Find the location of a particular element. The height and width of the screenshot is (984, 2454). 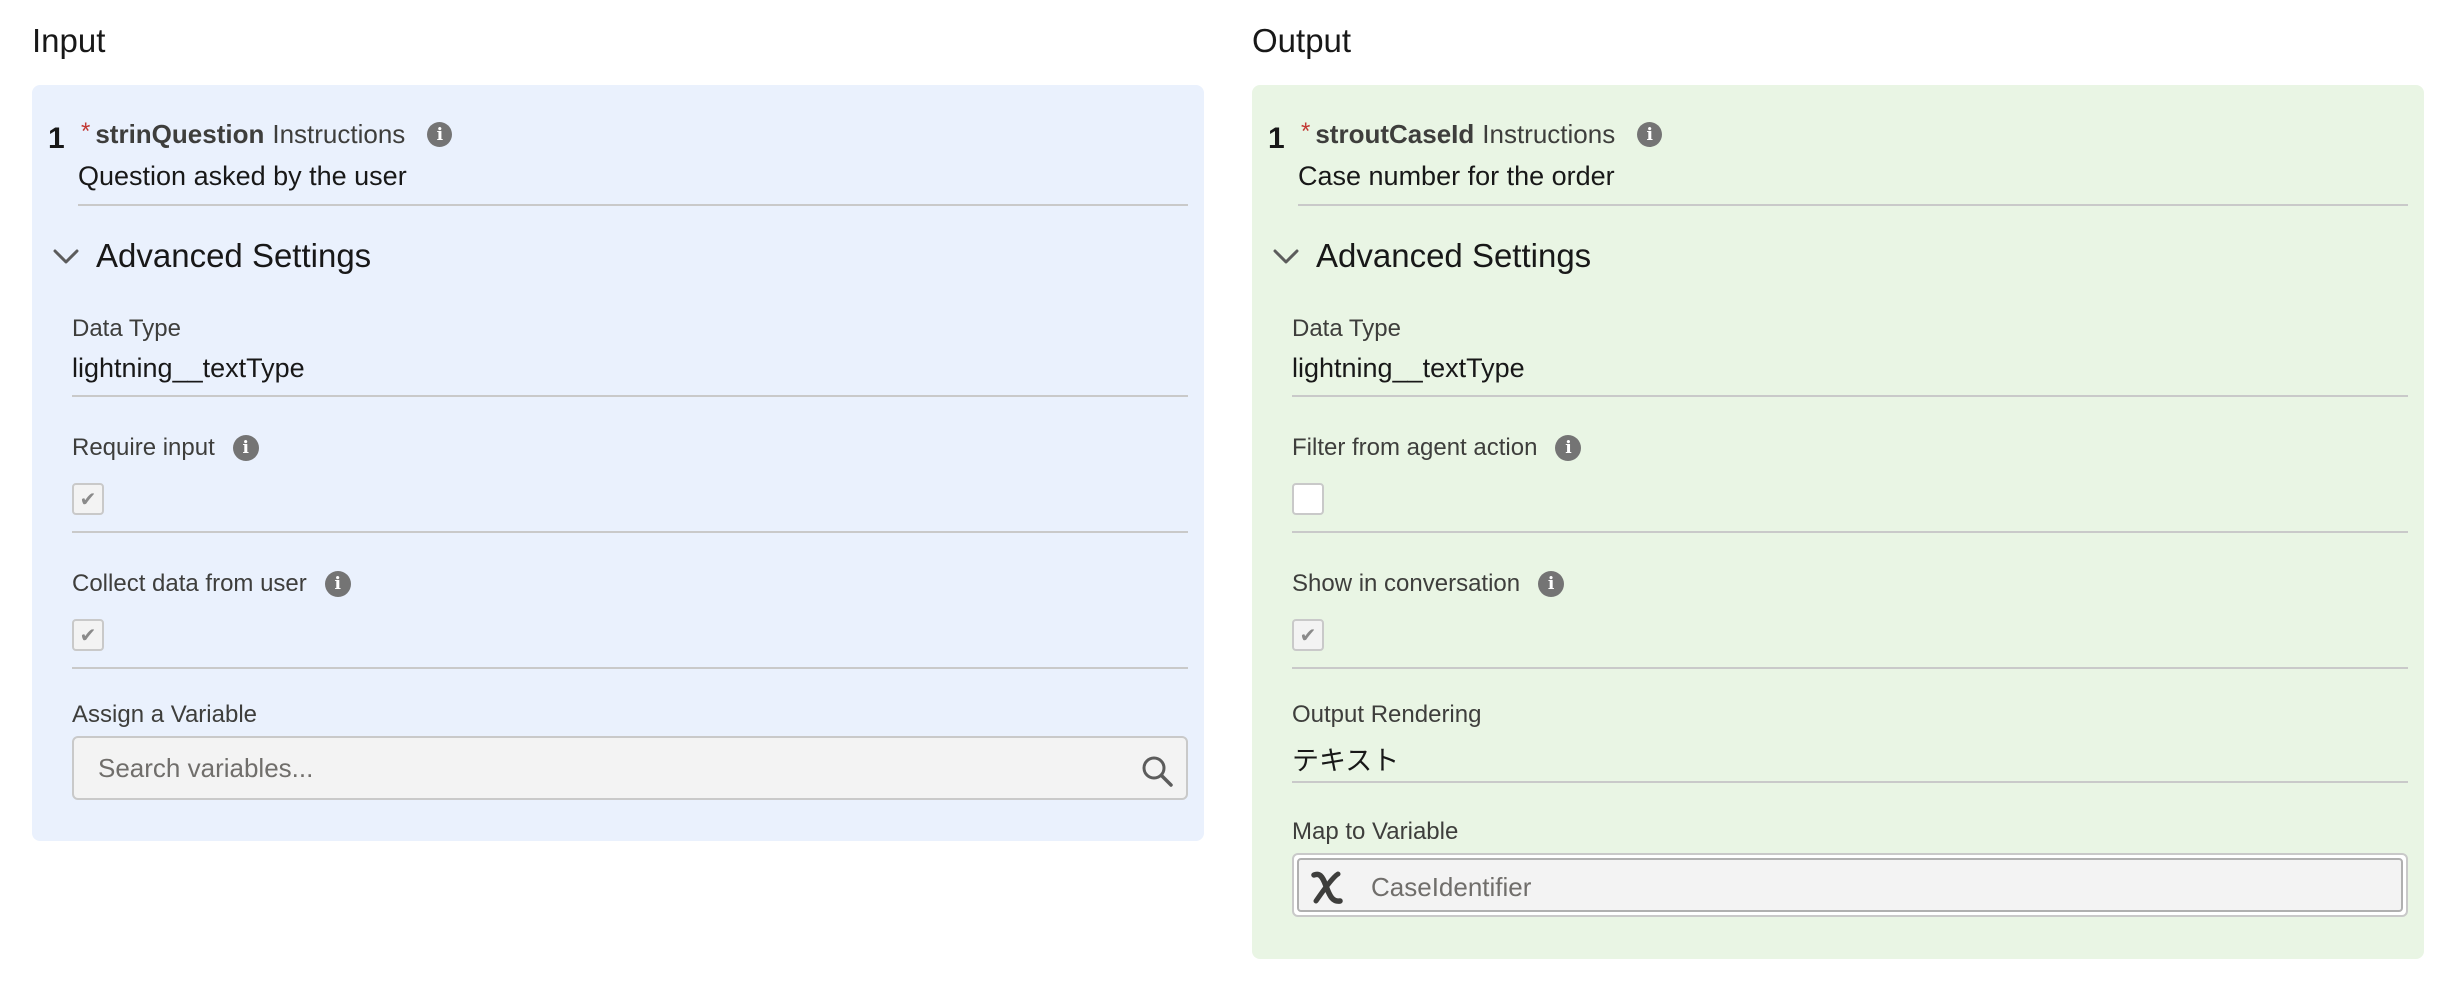

output-instructions-field: Case number for the order is located at coordinates (1853, 183).